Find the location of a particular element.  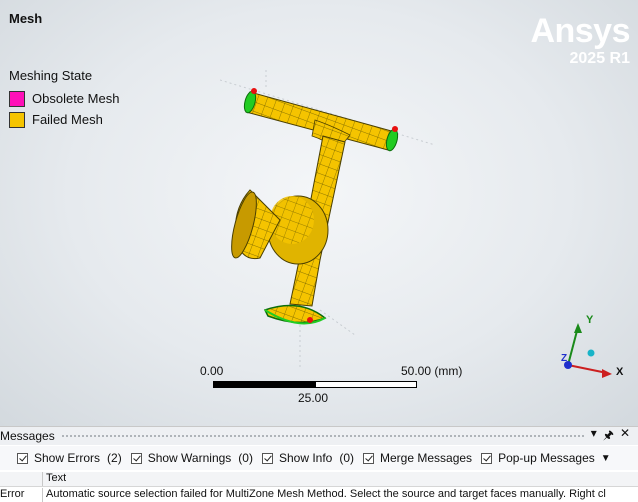

legend-item-obsolete: Obsolete Mesh is located at coordinates (64, 98).